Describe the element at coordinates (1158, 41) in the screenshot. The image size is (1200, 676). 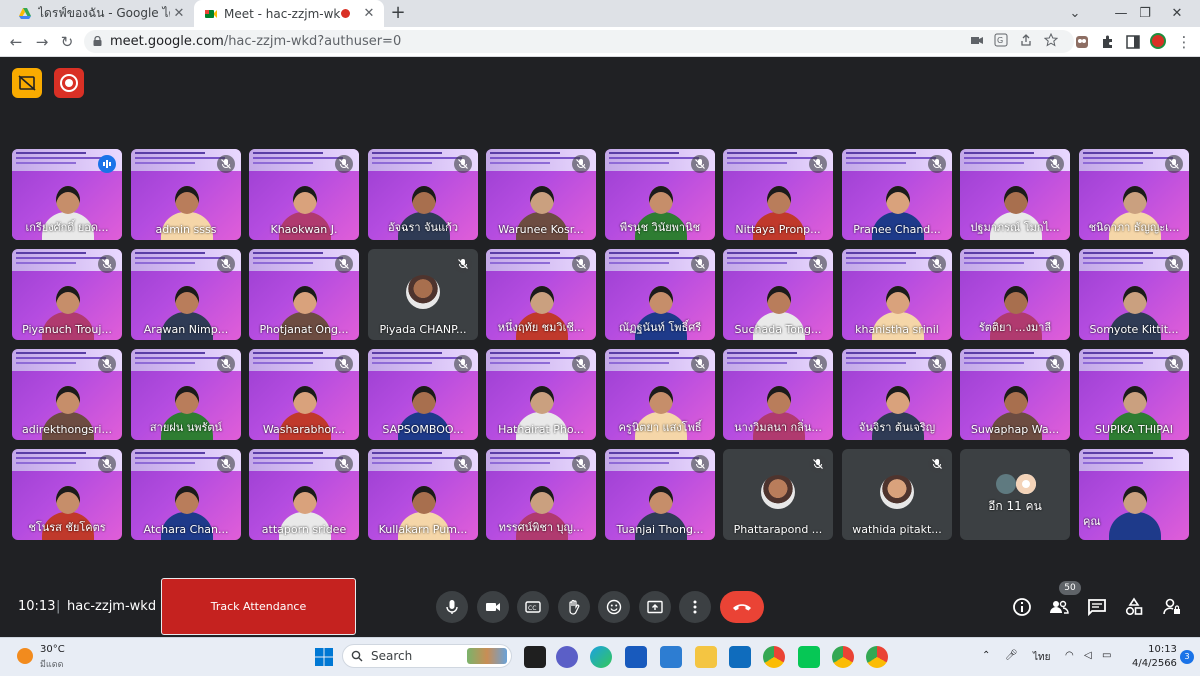
I see `profile-avatar` at that location.